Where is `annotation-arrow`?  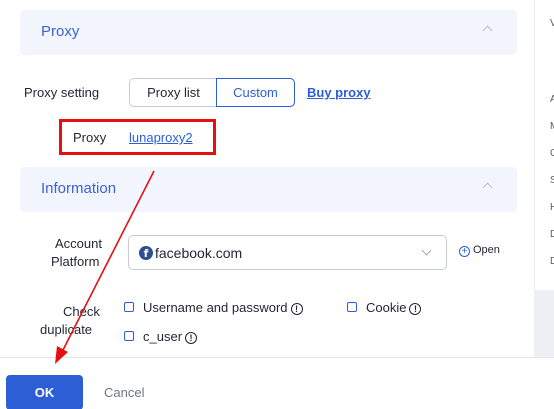
annotation-arrow is located at coordinates (105, 267).